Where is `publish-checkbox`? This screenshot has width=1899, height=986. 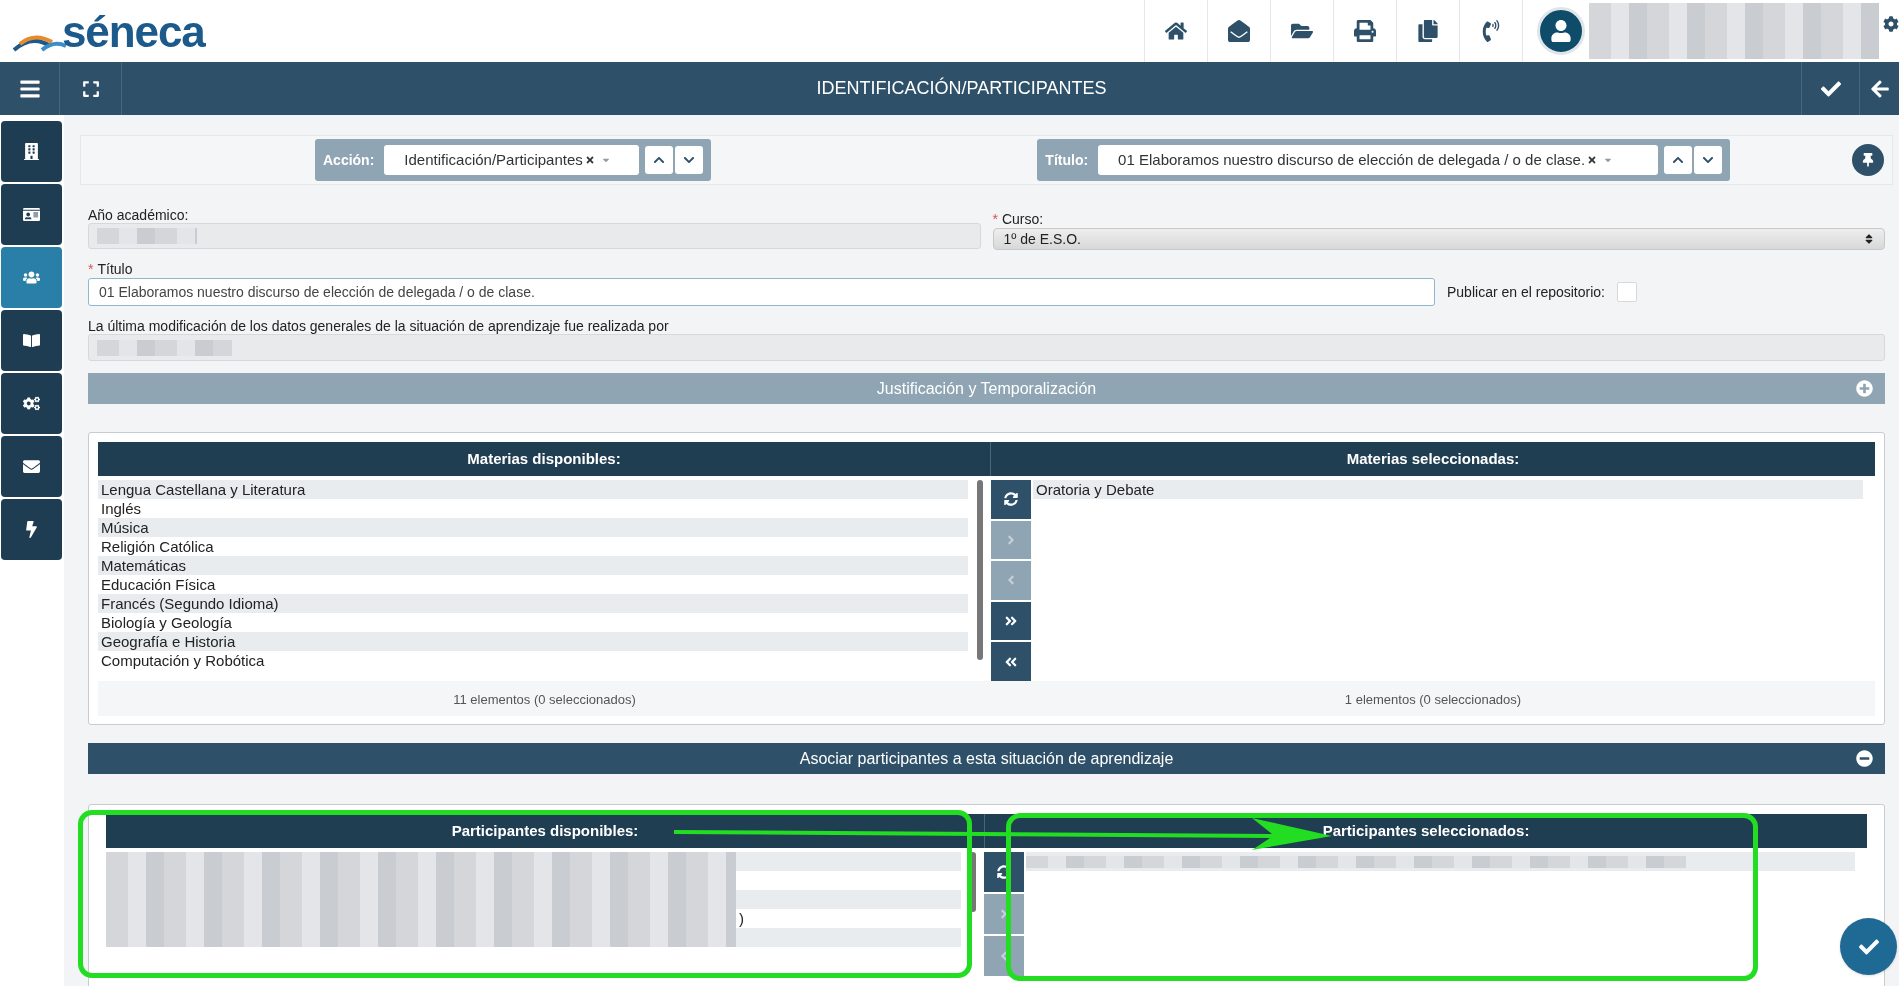 publish-checkbox is located at coordinates (1627, 292).